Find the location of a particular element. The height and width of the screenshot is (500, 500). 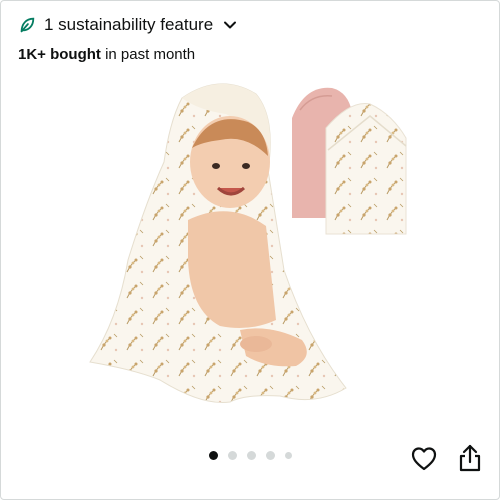

sustainability-label: 1 sustainability feature is located at coordinates (129, 24).